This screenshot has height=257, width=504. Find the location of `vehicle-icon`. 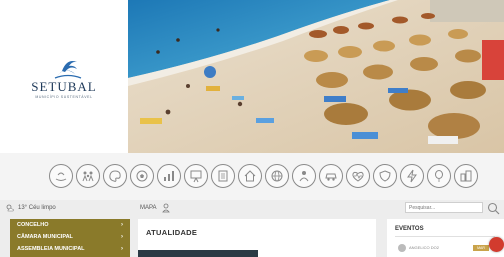

vehicle-icon is located at coordinates (331, 176).